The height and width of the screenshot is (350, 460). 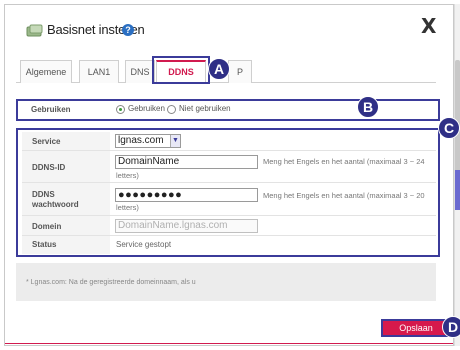 What do you see at coordinates (416, 328) in the screenshot?
I see `save-button: Opslaan` at bounding box center [416, 328].